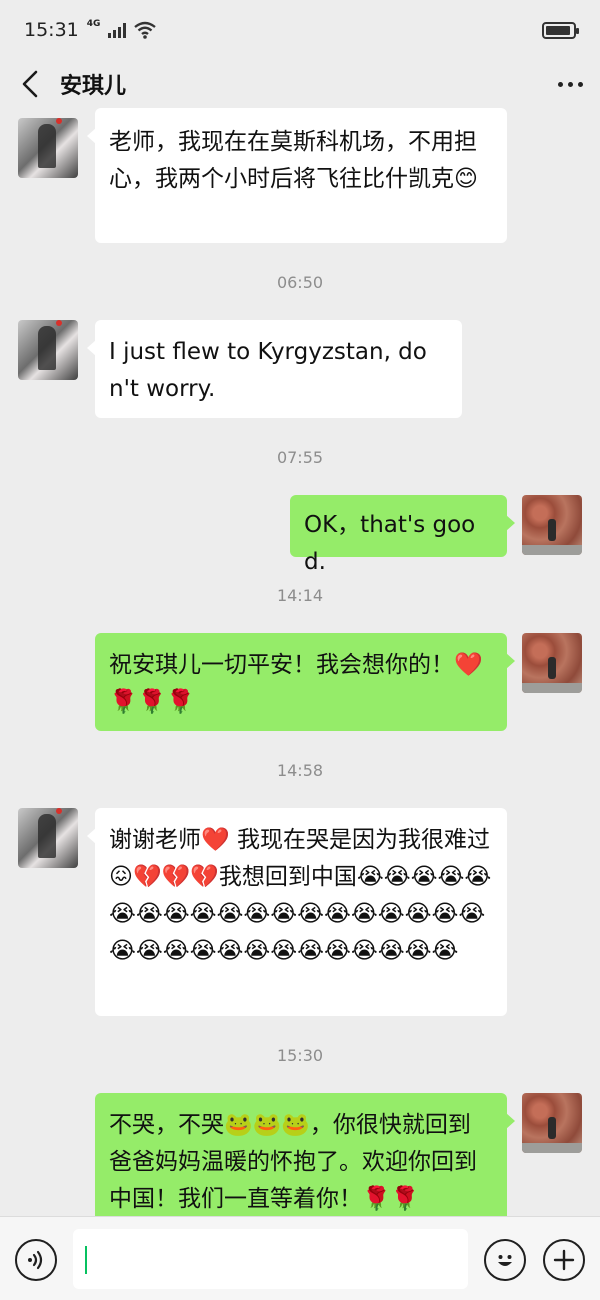 The width and height of the screenshot is (600, 1300). I want to click on timestamp: 14:58, so click(300, 770).